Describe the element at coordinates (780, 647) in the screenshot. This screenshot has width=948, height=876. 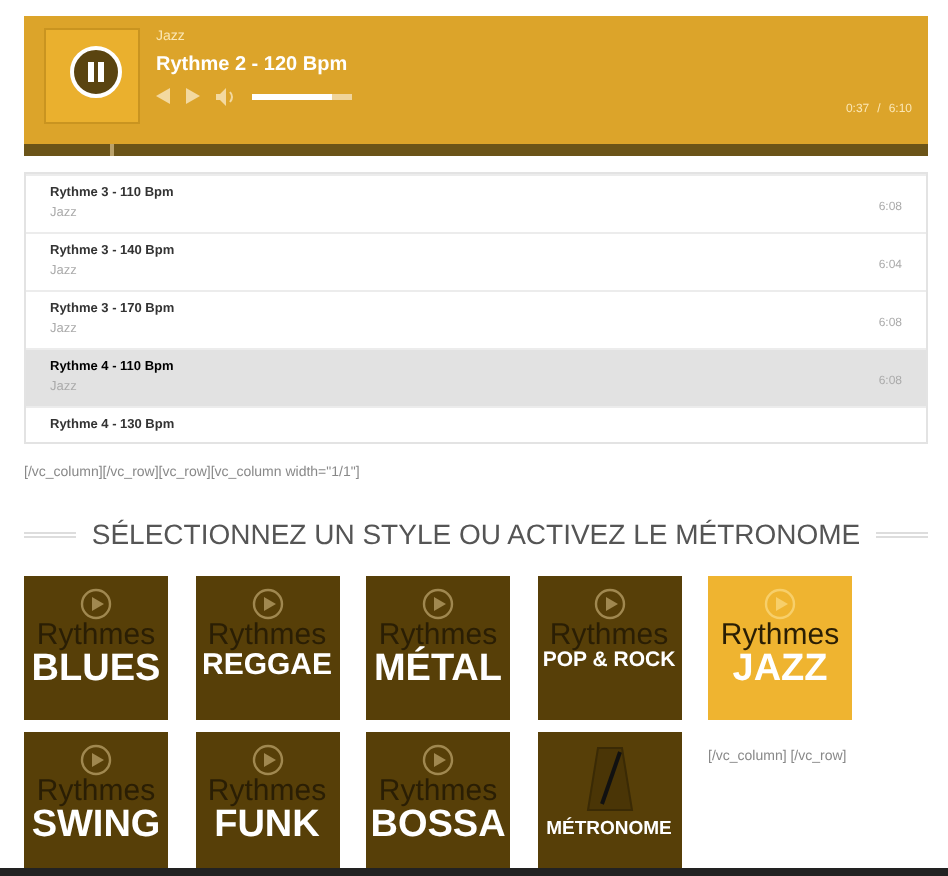
I see `style-tile: Rythmes JAZZ` at that location.